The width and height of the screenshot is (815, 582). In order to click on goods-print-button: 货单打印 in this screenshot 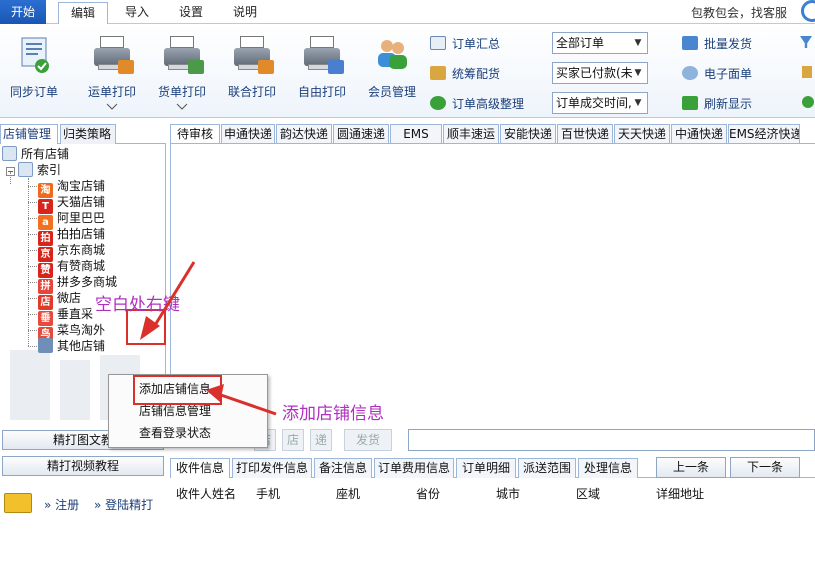, I will do `click(182, 73)`.